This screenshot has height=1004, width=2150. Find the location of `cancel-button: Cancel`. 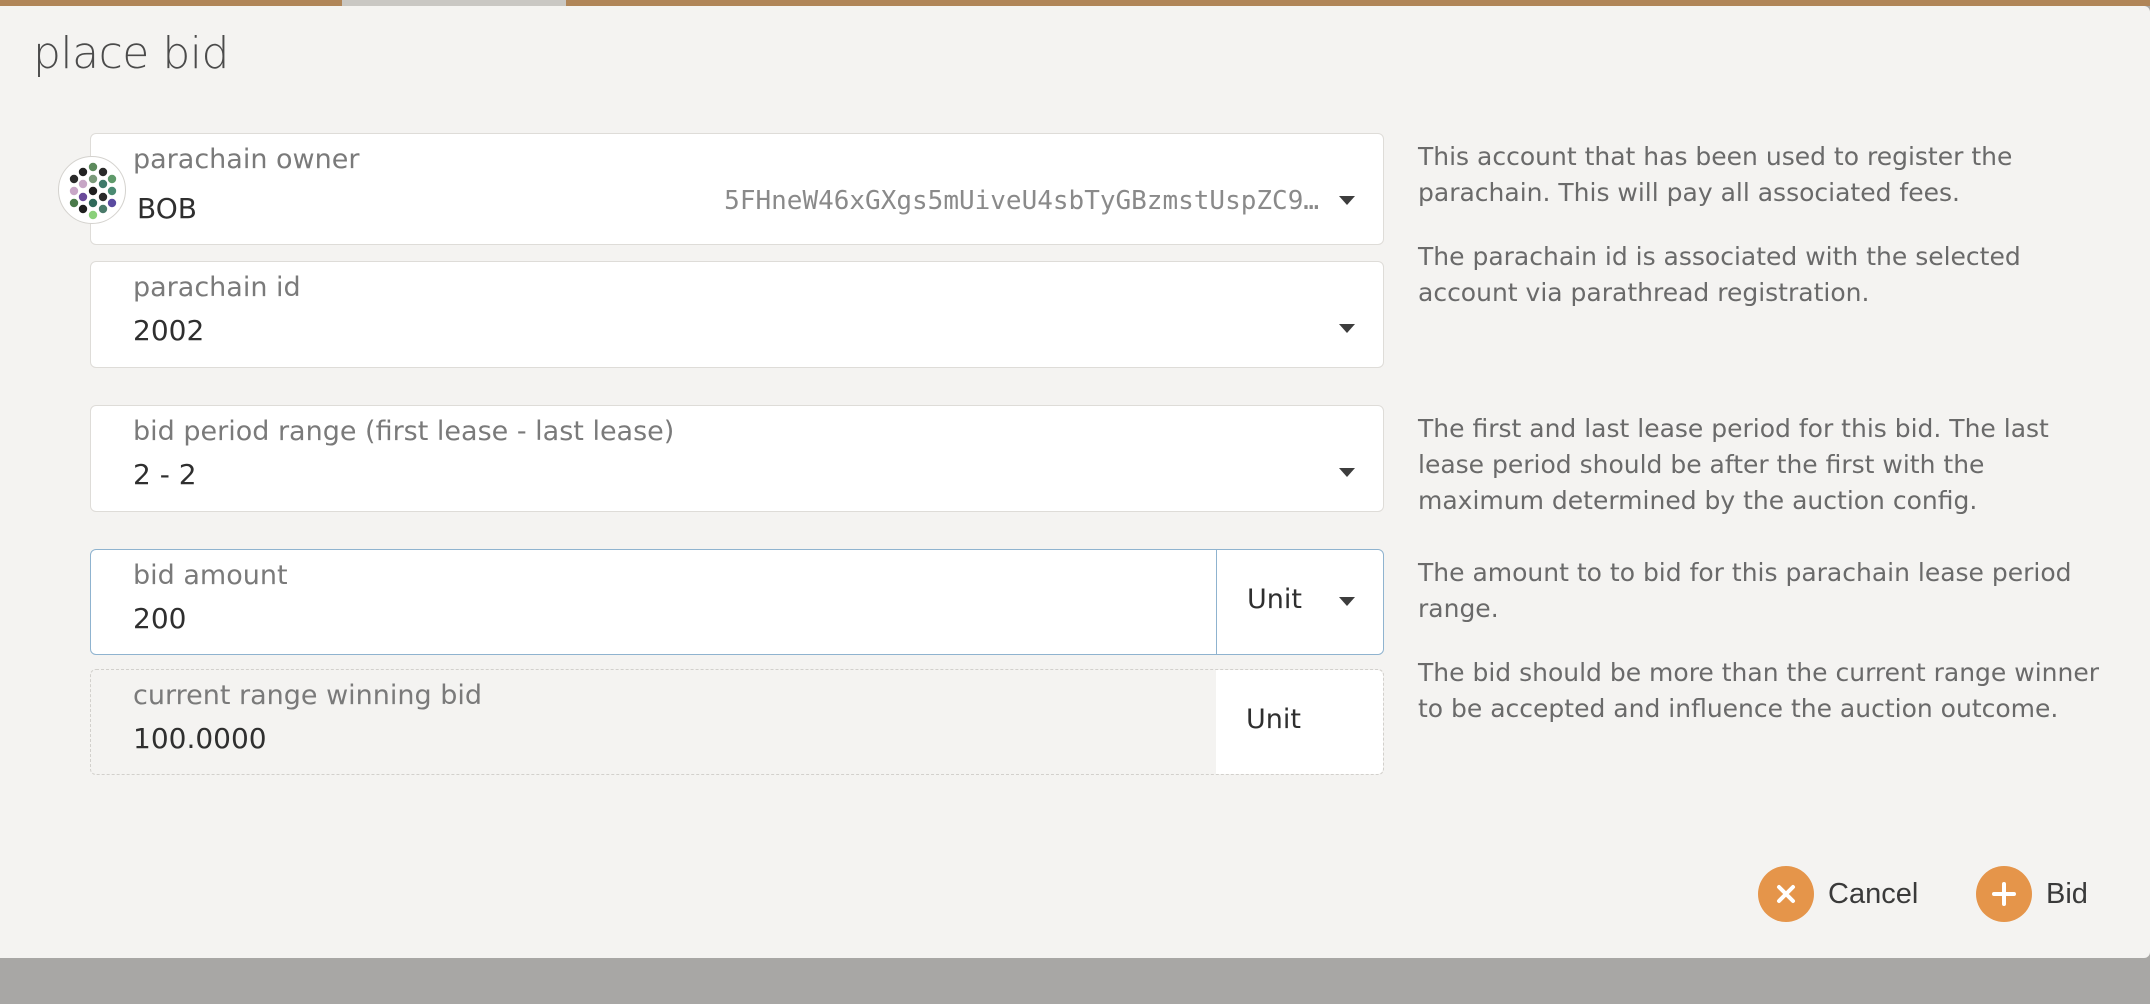

cancel-button: Cancel is located at coordinates (1838, 894).